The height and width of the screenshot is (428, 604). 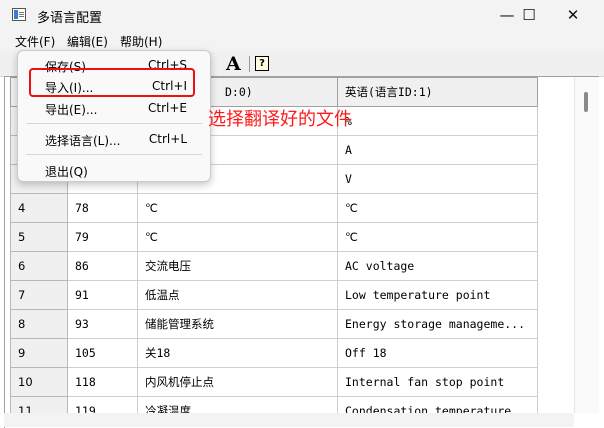 I want to click on menu-item-select-language: 选择语言(L)... Ctrl+L, so click(x=114, y=139).